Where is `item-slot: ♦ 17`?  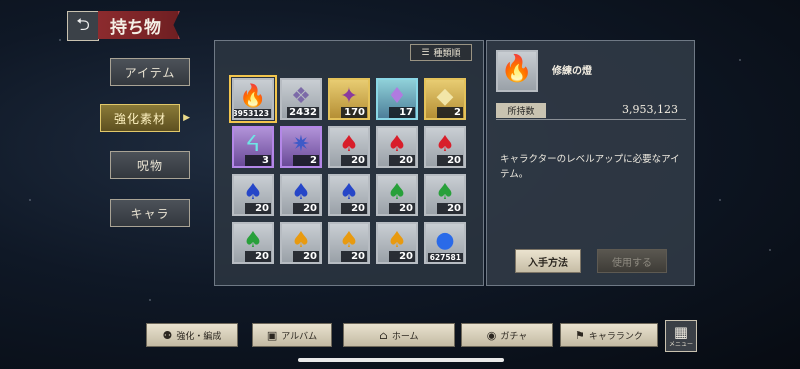
item-slot: ♦ 17 is located at coordinates (397, 99).